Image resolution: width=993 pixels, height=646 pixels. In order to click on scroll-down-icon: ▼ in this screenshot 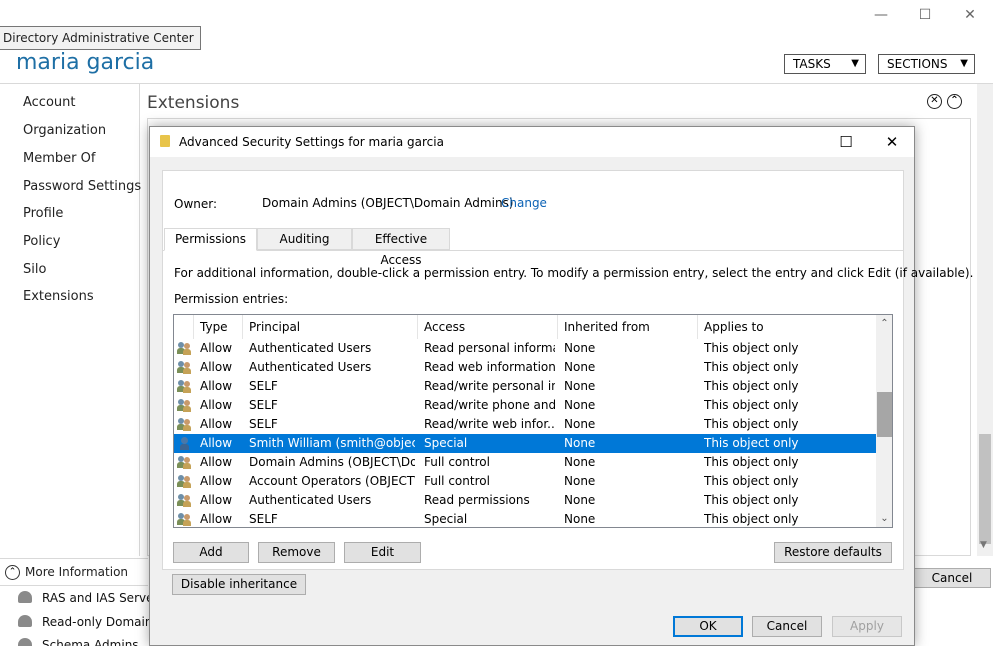, I will do `click(983, 545)`.